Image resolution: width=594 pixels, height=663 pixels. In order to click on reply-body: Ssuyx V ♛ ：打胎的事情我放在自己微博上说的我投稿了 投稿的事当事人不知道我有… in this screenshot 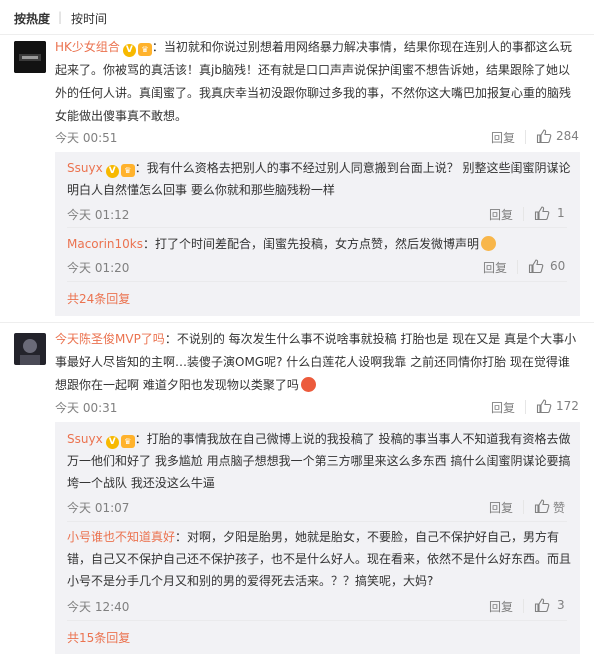, I will do `click(323, 461)`.